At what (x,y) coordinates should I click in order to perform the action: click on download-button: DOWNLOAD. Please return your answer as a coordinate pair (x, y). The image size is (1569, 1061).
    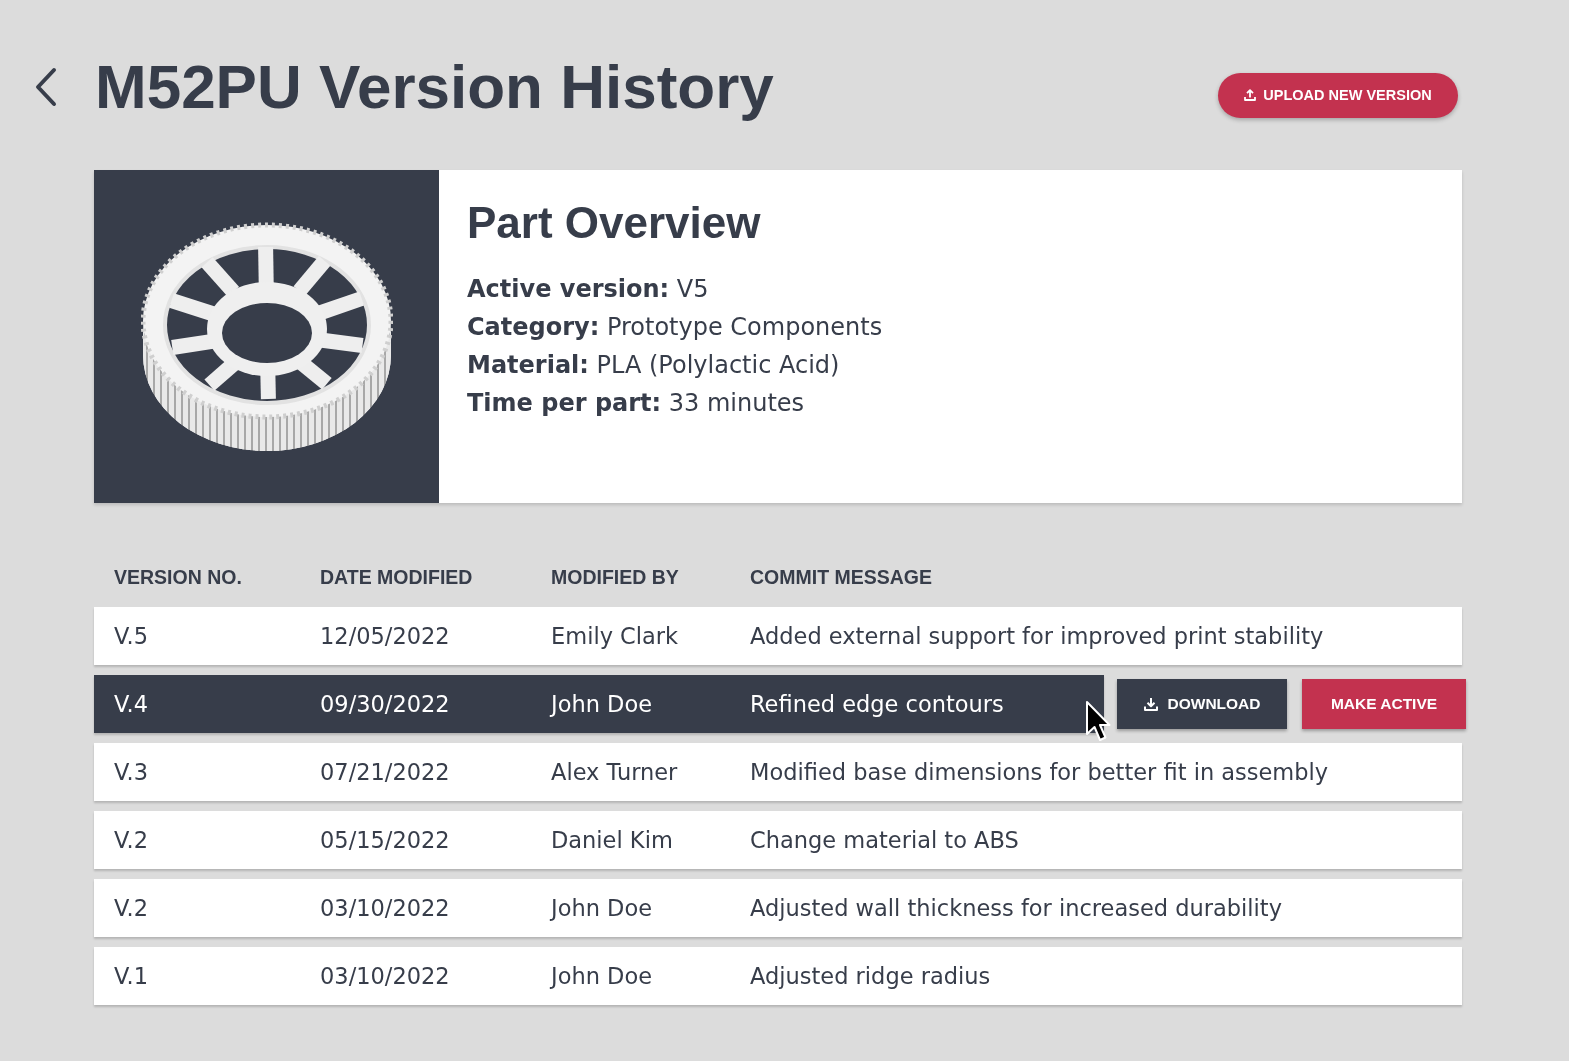
    Looking at the image, I should click on (1202, 704).